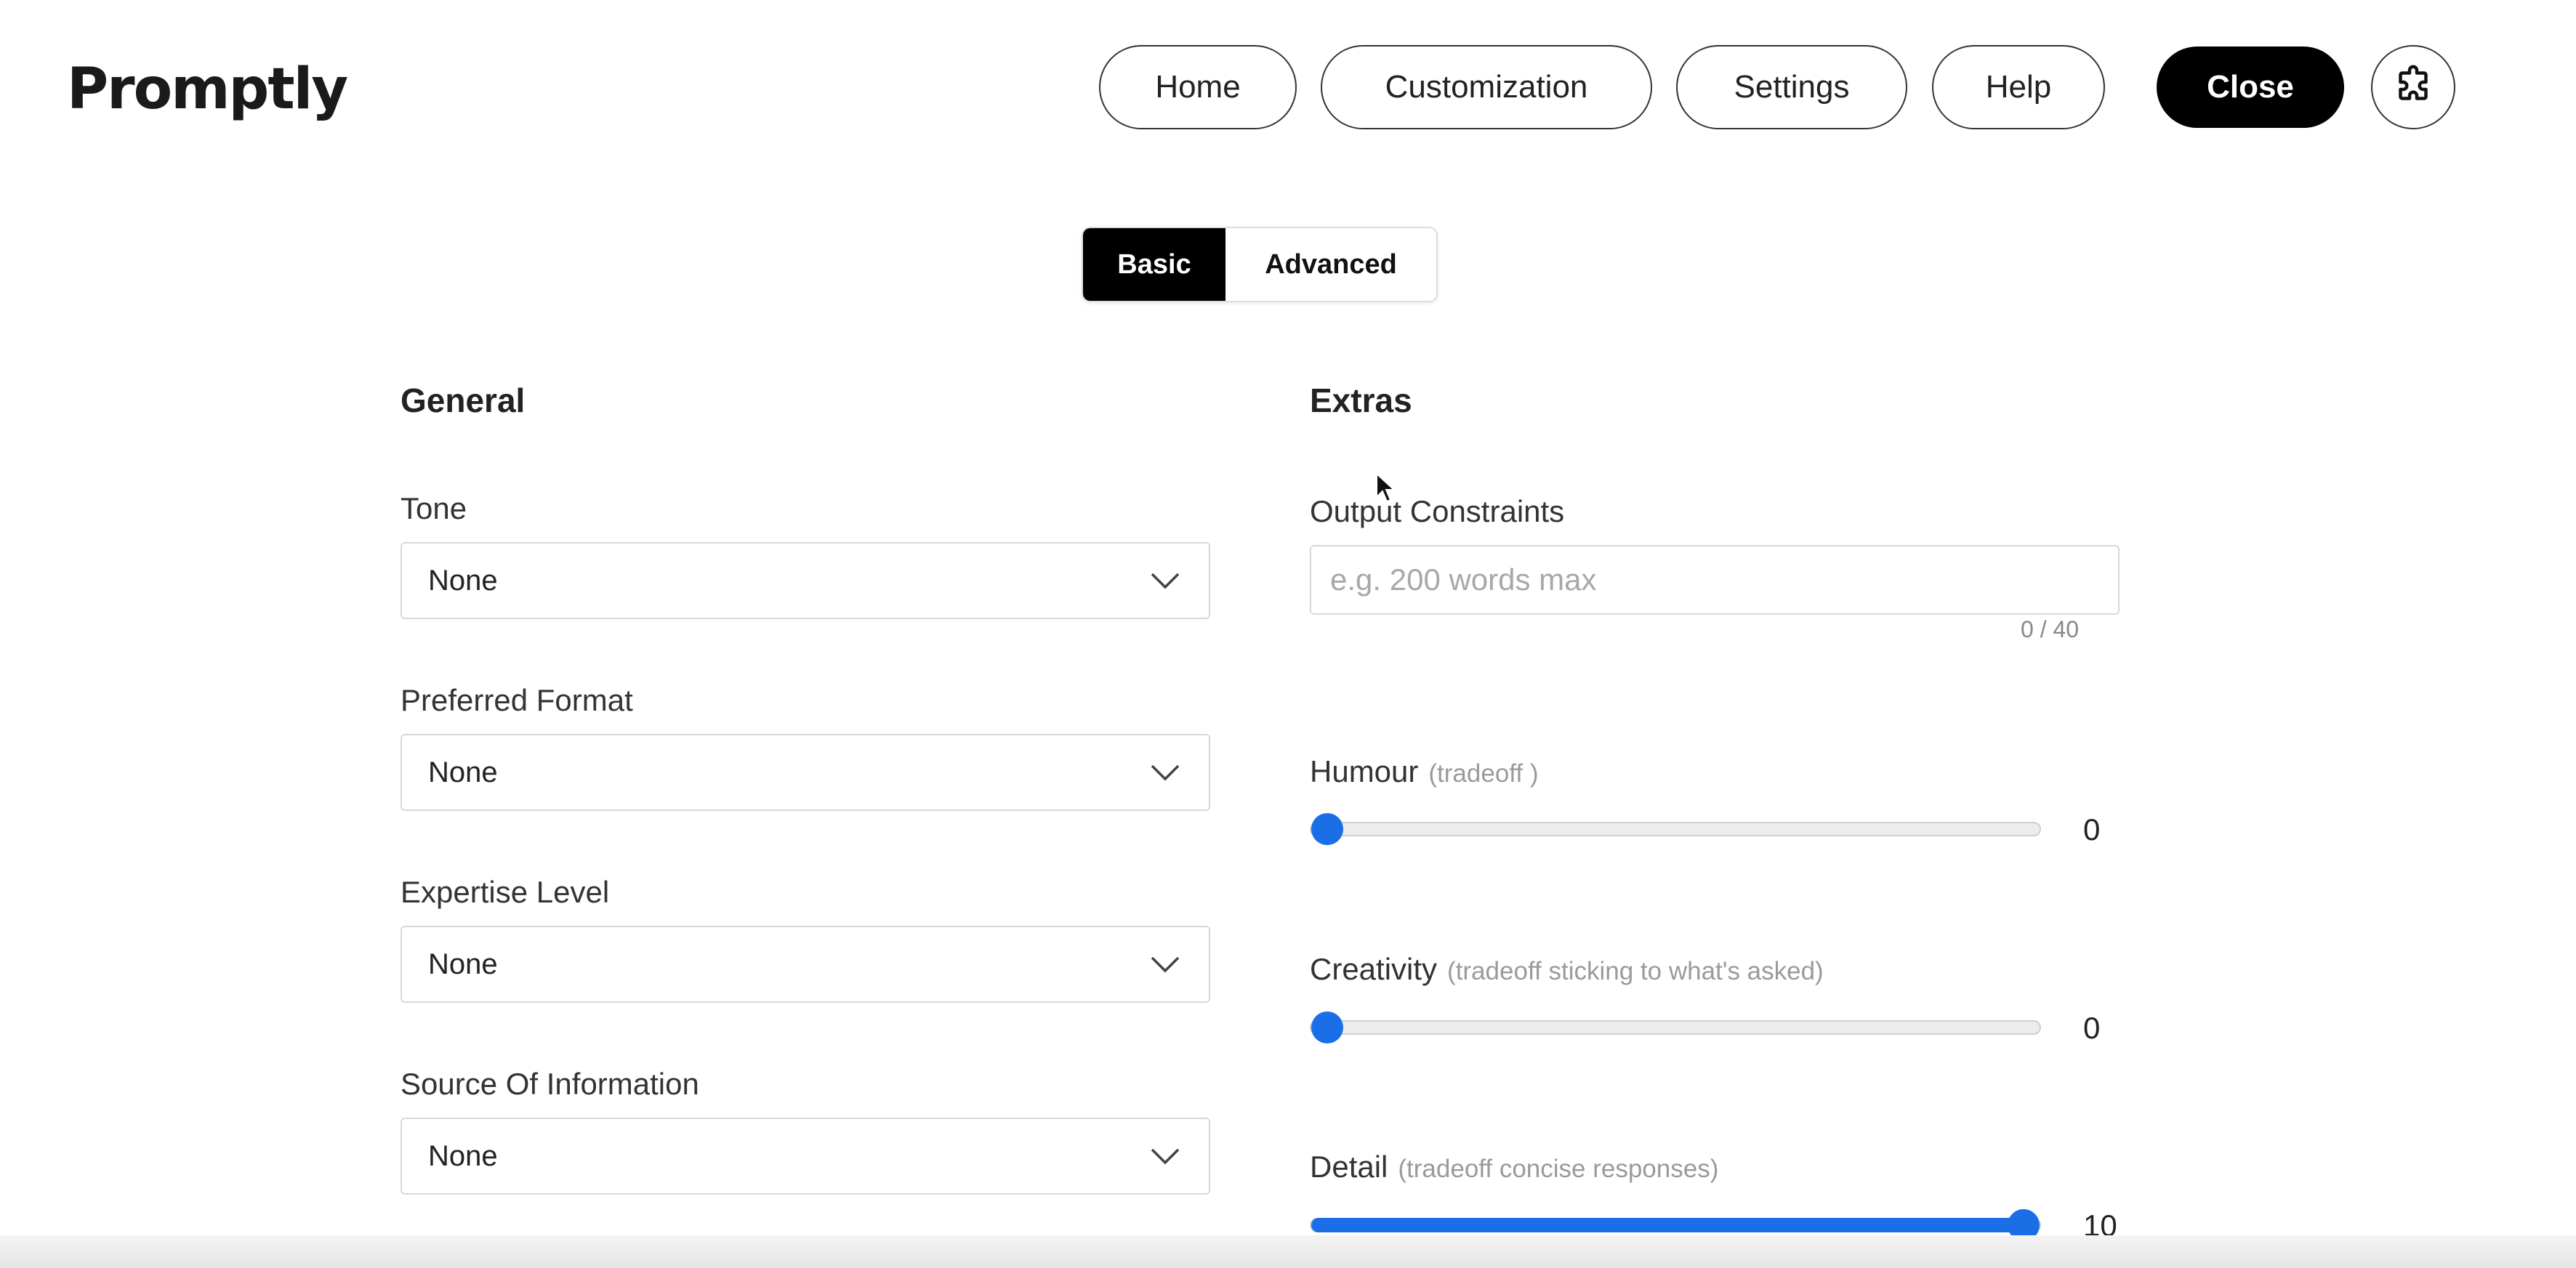 This screenshot has width=2576, height=1268. Describe the element at coordinates (1635, 971) in the screenshot. I see `creativity-hint: (tradeoff sticking to what's asked)` at that location.